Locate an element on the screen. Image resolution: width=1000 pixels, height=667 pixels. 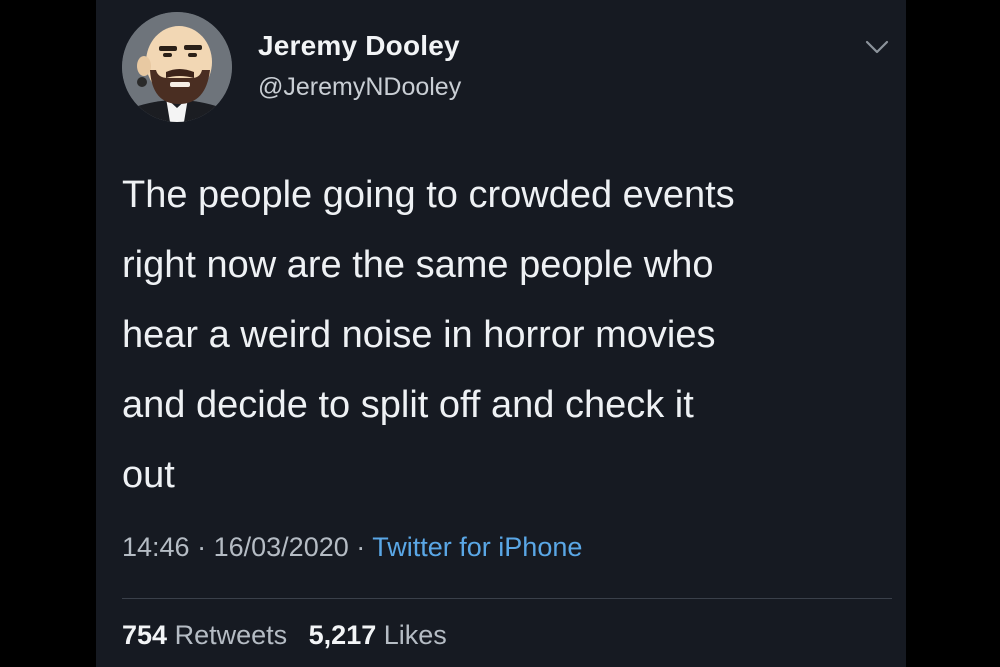
tweet-line: right now are the same people who is located at coordinates (418, 265).